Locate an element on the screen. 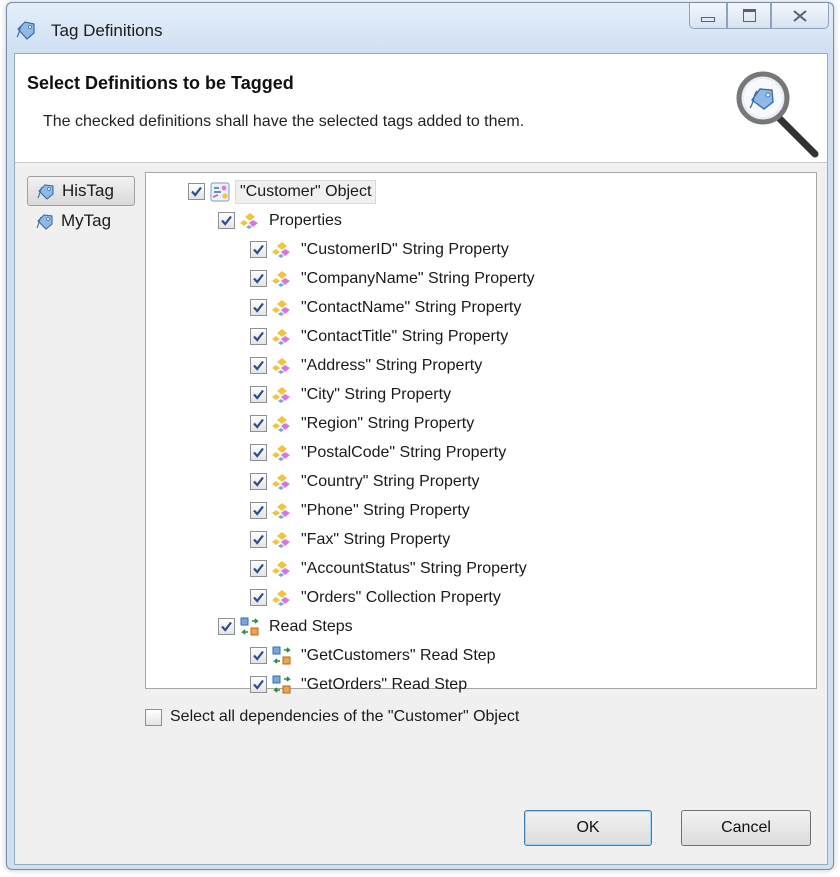  cancel-button: Cancel is located at coordinates (746, 828).